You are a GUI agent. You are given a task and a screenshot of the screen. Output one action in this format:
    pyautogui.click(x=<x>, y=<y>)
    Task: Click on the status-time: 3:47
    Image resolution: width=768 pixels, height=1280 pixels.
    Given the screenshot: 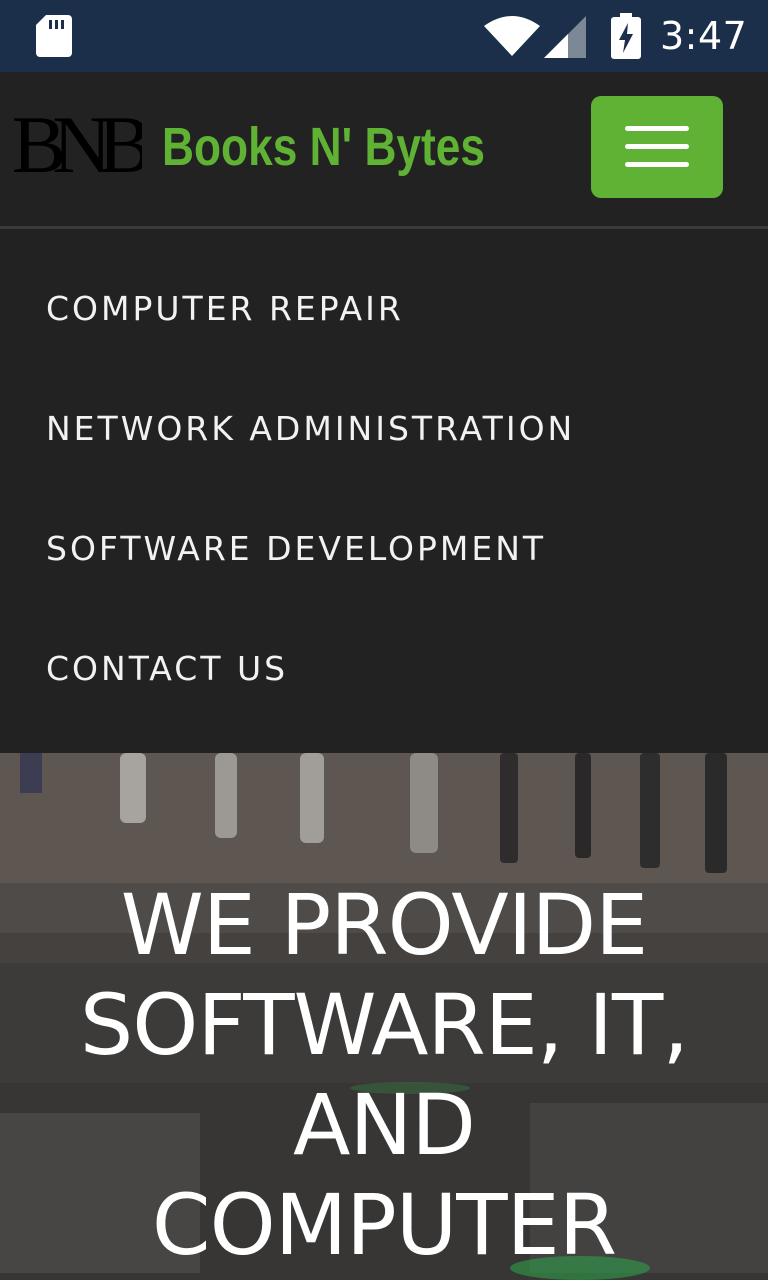 What is the action you would take?
    pyautogui.click(x=704, y=36)
    